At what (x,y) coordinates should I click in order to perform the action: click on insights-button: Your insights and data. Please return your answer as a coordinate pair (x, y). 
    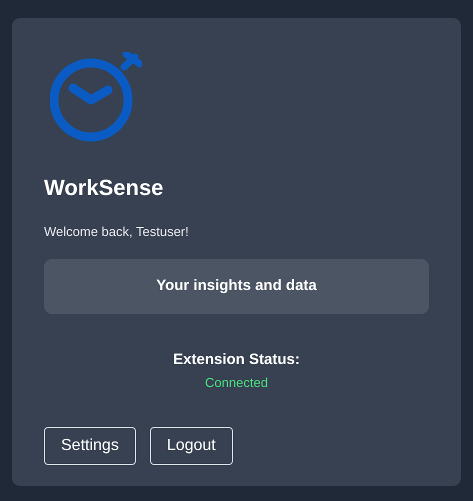
    Looking at the image, I should click on (236, 286).